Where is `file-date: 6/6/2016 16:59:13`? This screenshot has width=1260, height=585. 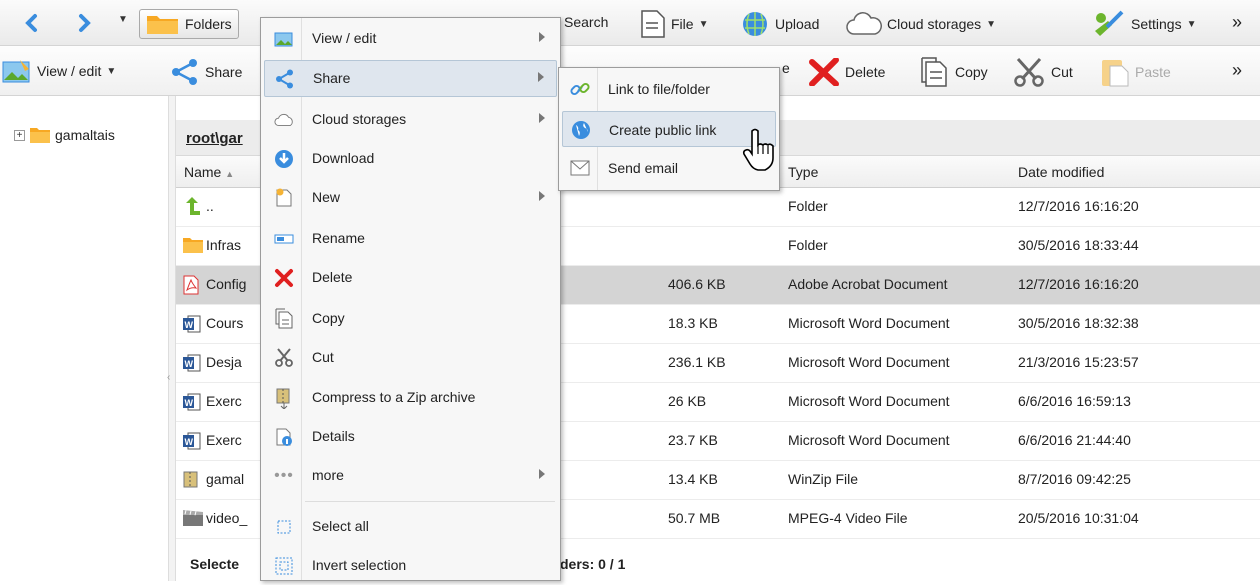 file-date: 6/6/2016 16:59:13 is located at coordinates (1074, 401).